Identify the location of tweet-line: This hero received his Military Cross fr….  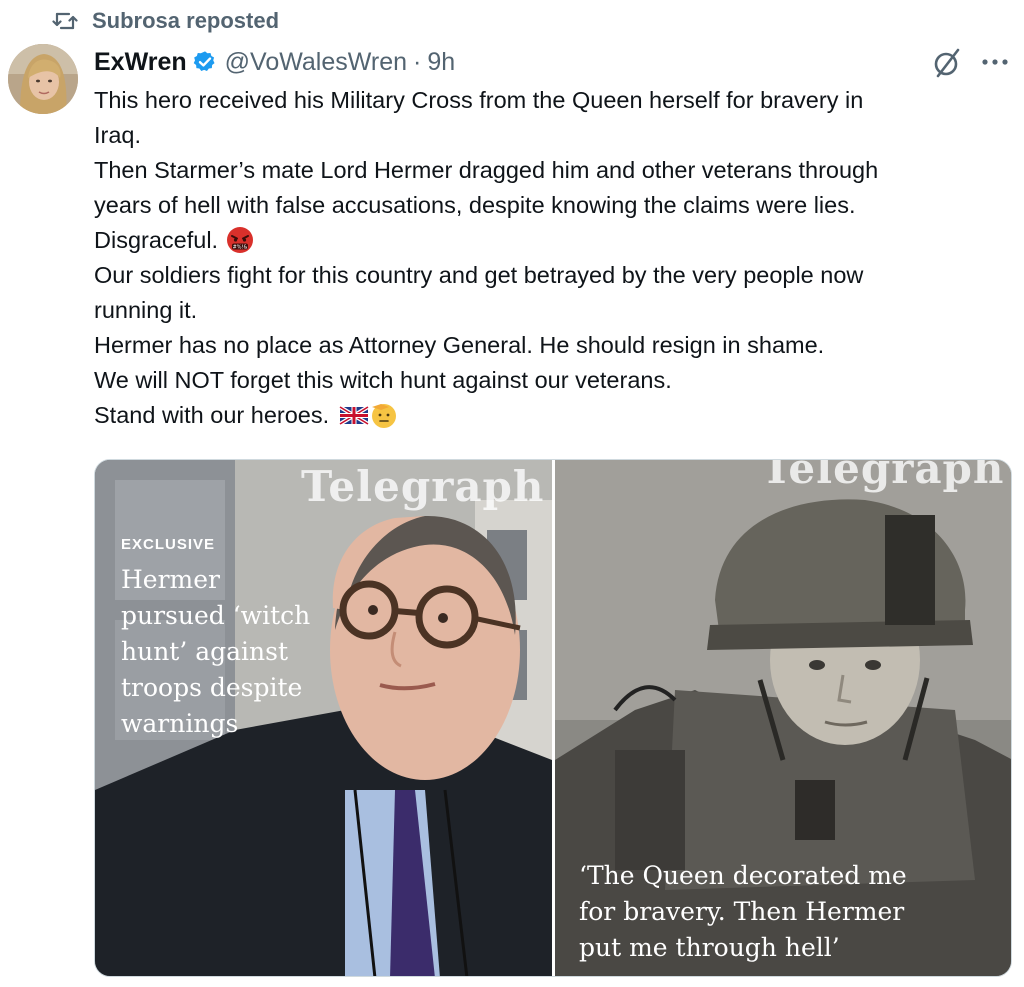
(479, 100).